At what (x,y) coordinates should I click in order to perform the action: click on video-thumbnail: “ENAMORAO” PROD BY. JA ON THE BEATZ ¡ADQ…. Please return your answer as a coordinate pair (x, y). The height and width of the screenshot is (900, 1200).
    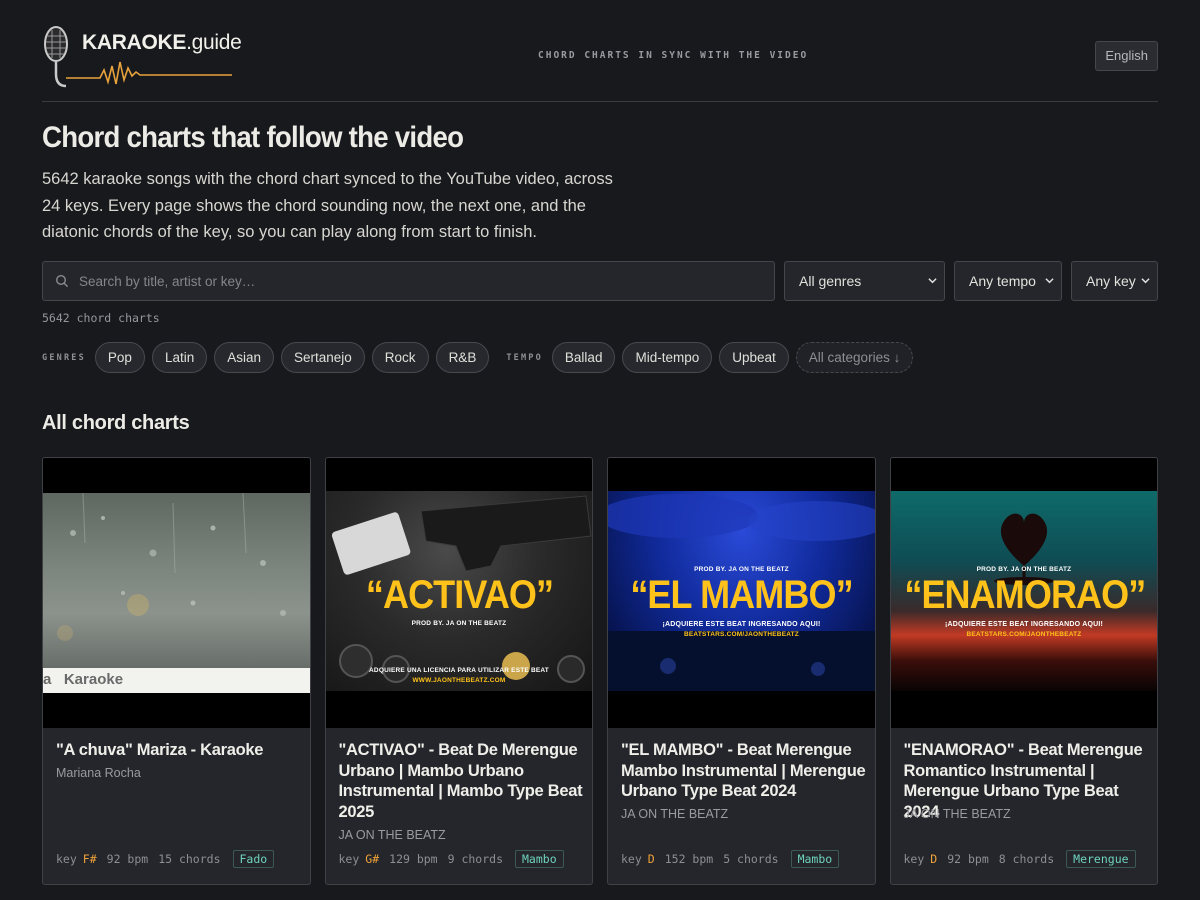
    Looking at the image, I should click on (1024, 593).